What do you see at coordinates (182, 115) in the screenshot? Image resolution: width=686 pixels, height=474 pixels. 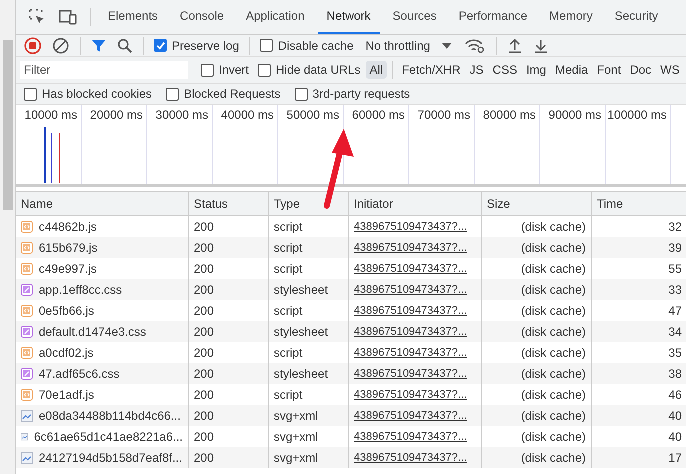 I see `tick-label: 30000 ms` at bounding box center [182, 115].